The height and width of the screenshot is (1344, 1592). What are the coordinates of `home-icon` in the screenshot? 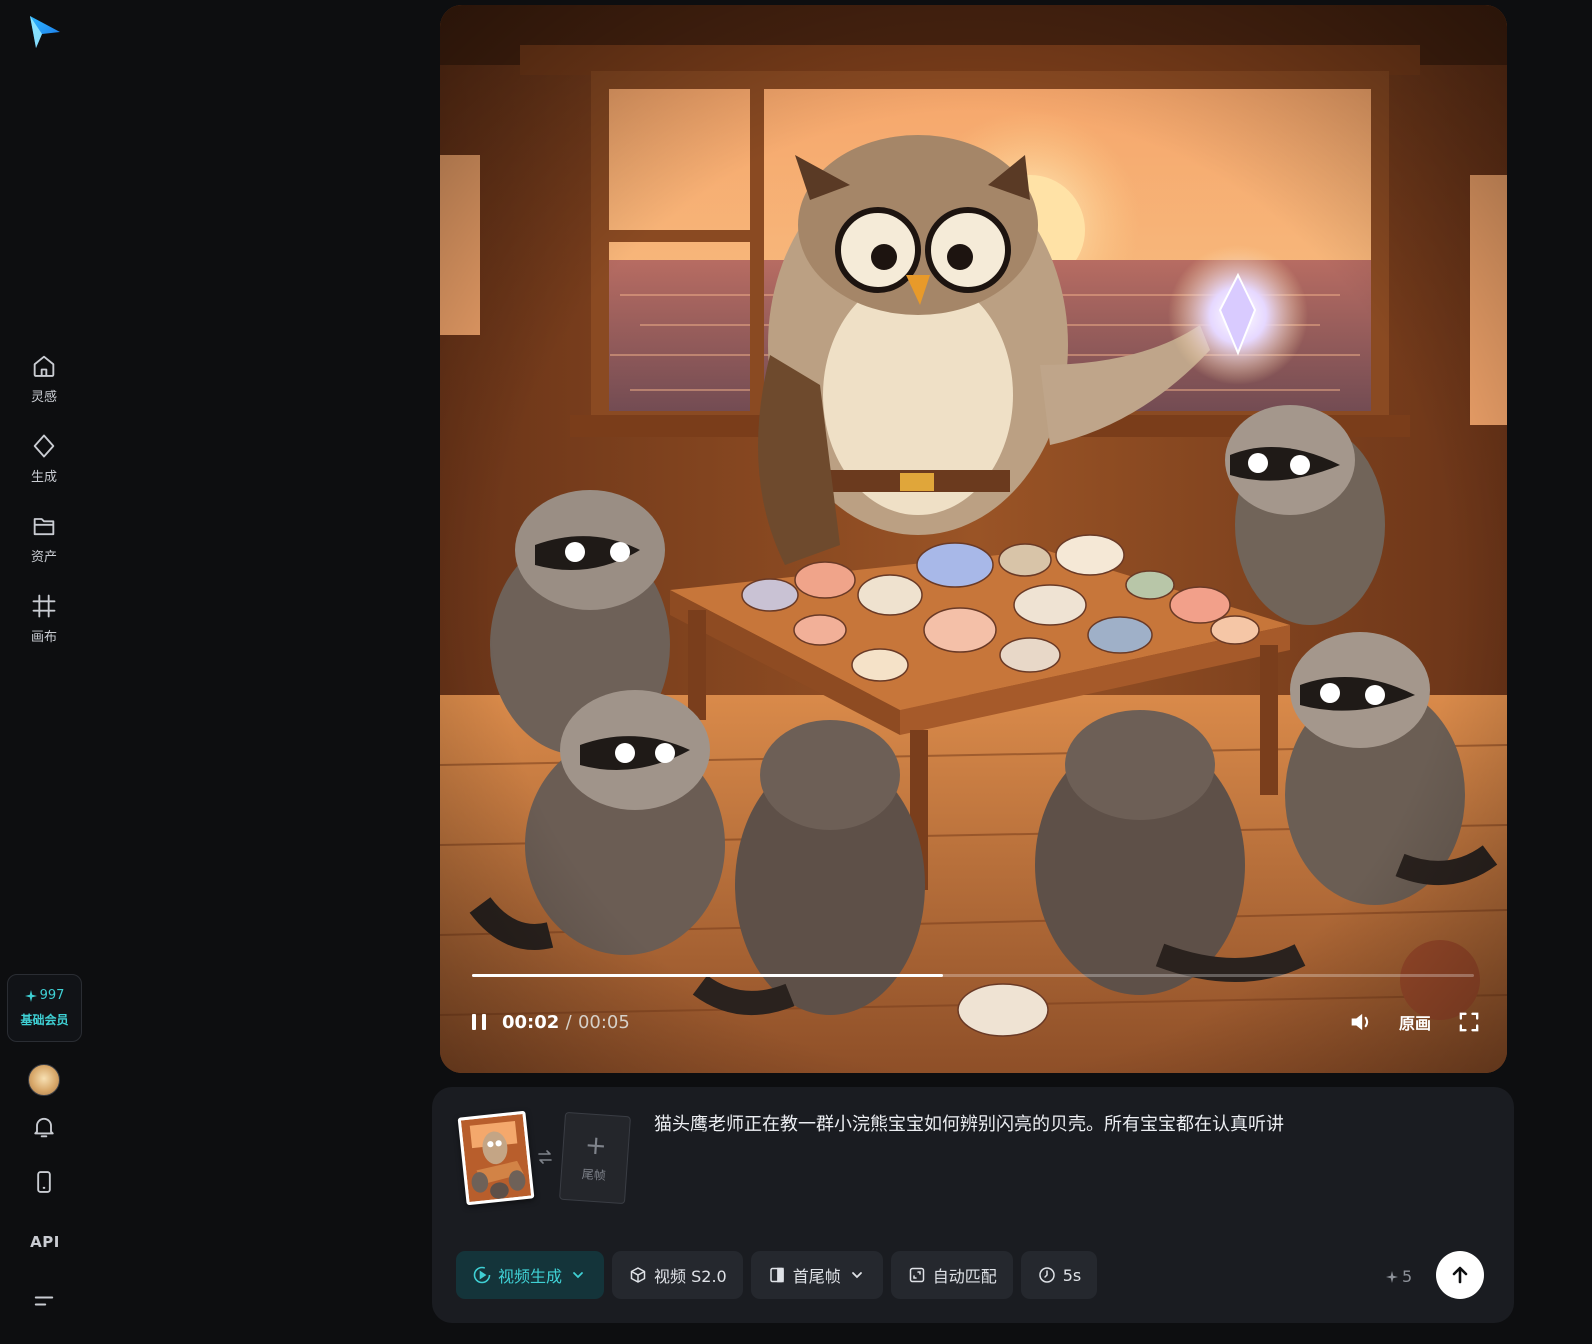 It's located at (44, 366).